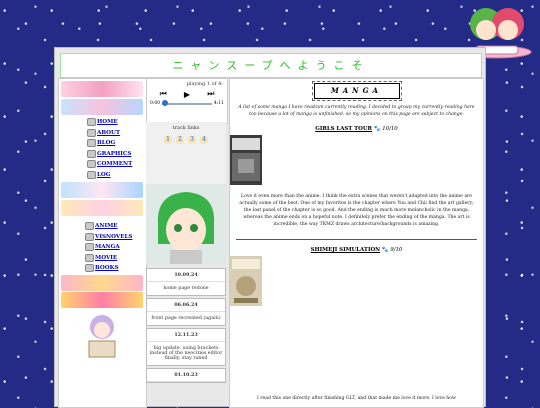 The width and height of the screenshot is (540, 408). What do you see at coordinates (116, 143) in the screenshot?
I see `nav-link-blog: BLOG` at bounding box center [116, 143].